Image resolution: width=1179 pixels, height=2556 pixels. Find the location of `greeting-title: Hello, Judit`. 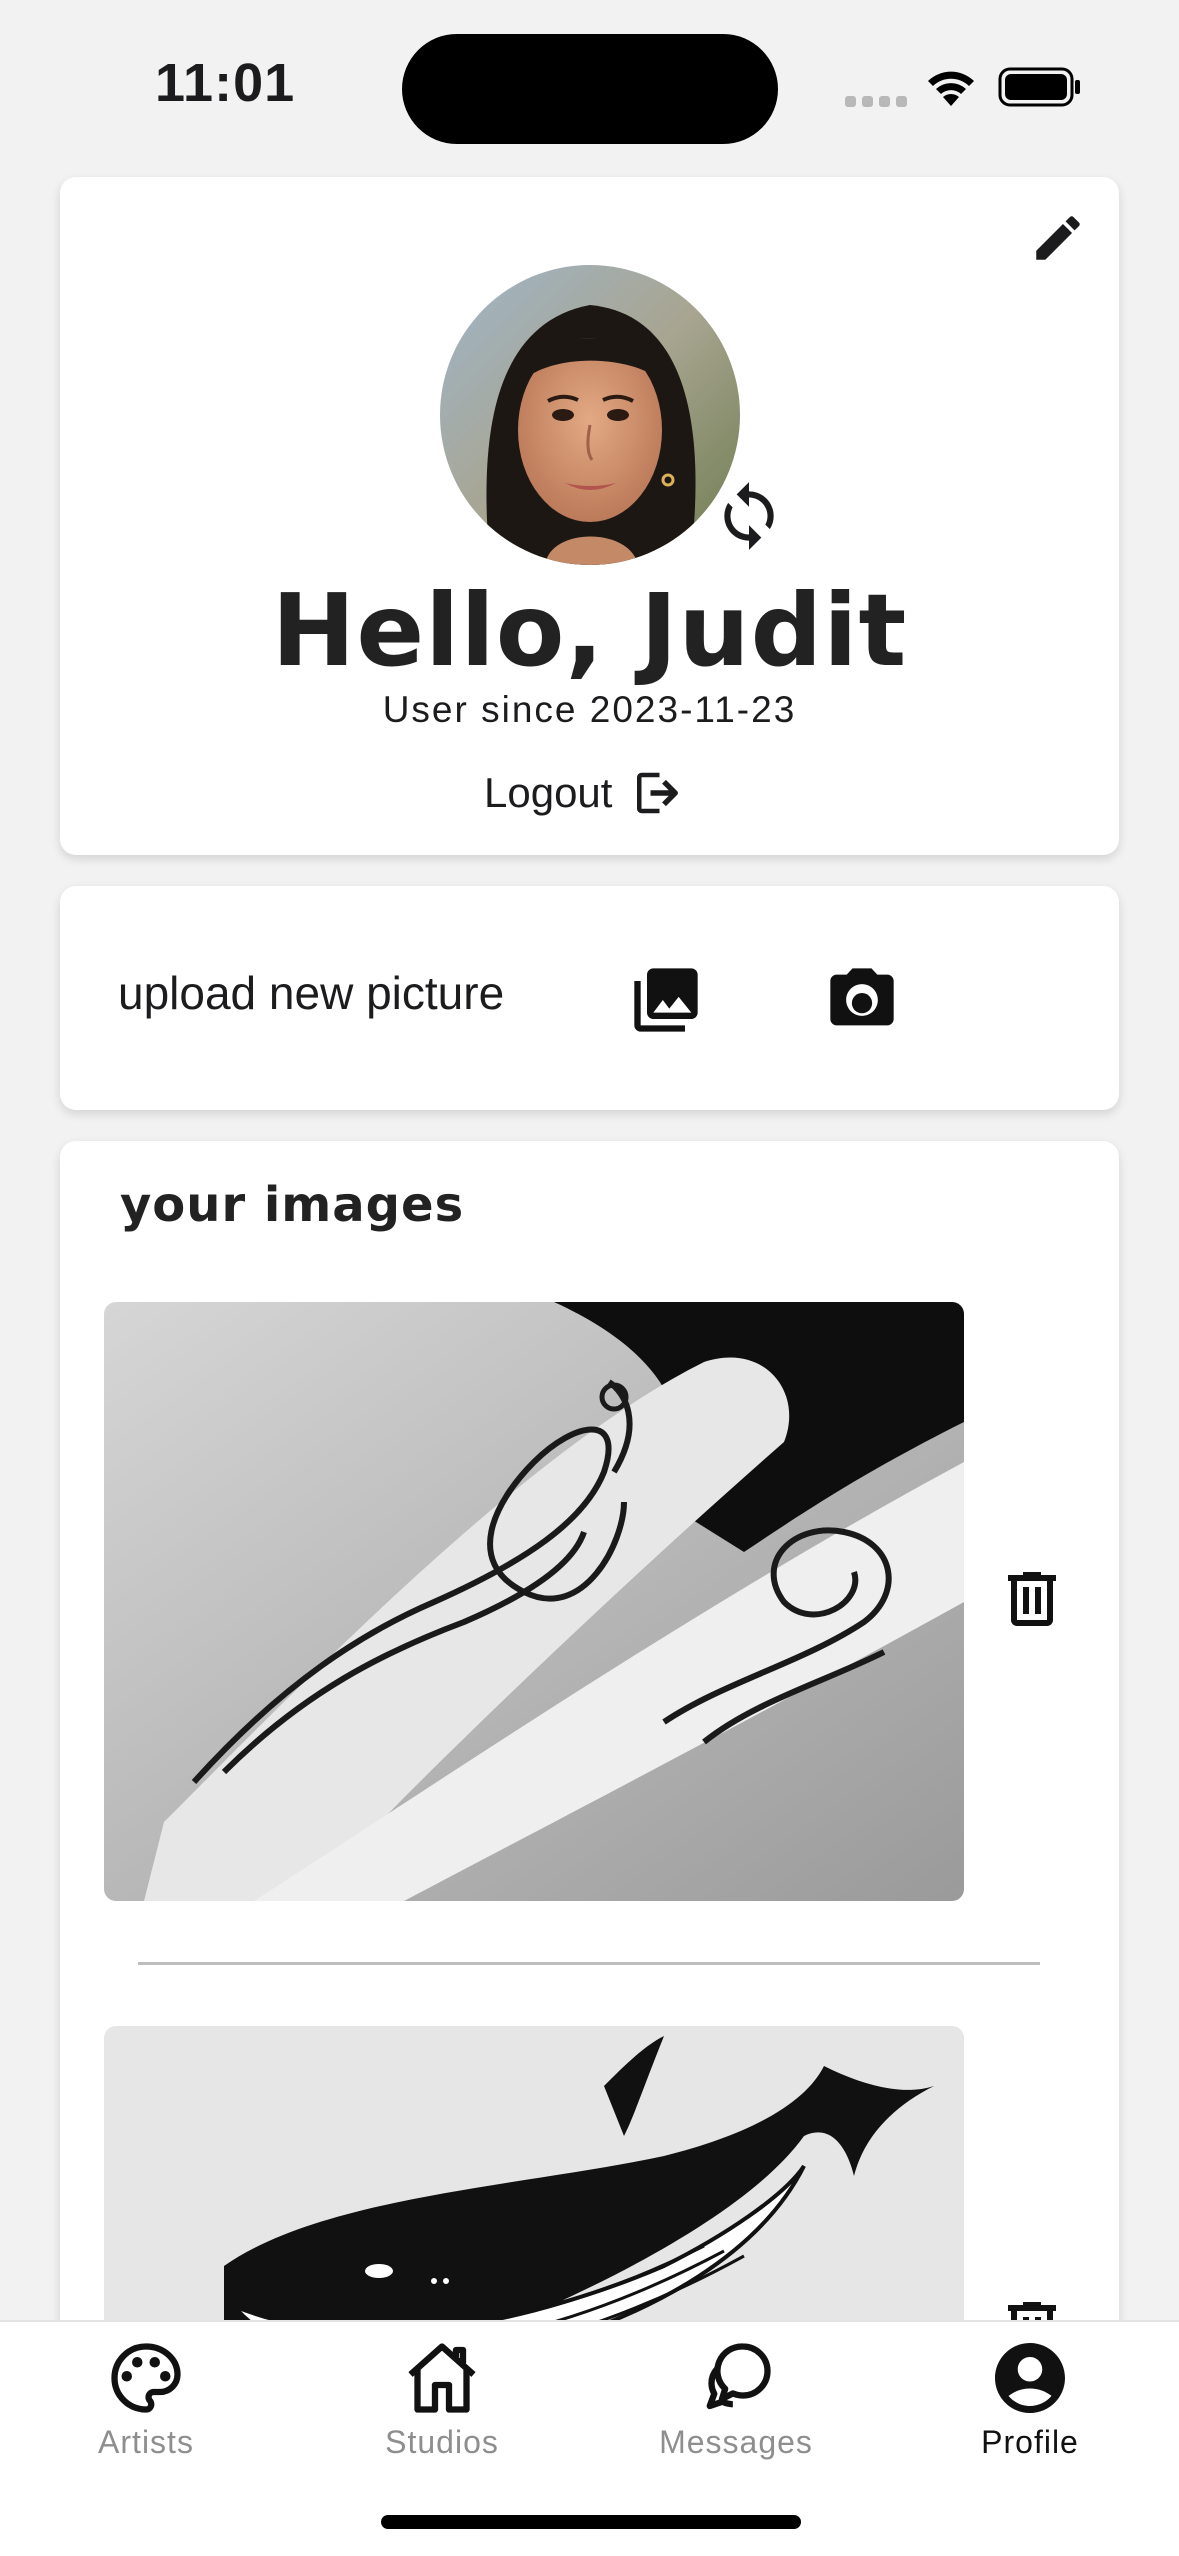

greeting-title: Hello, Judit is located at coordinates (589, 630).